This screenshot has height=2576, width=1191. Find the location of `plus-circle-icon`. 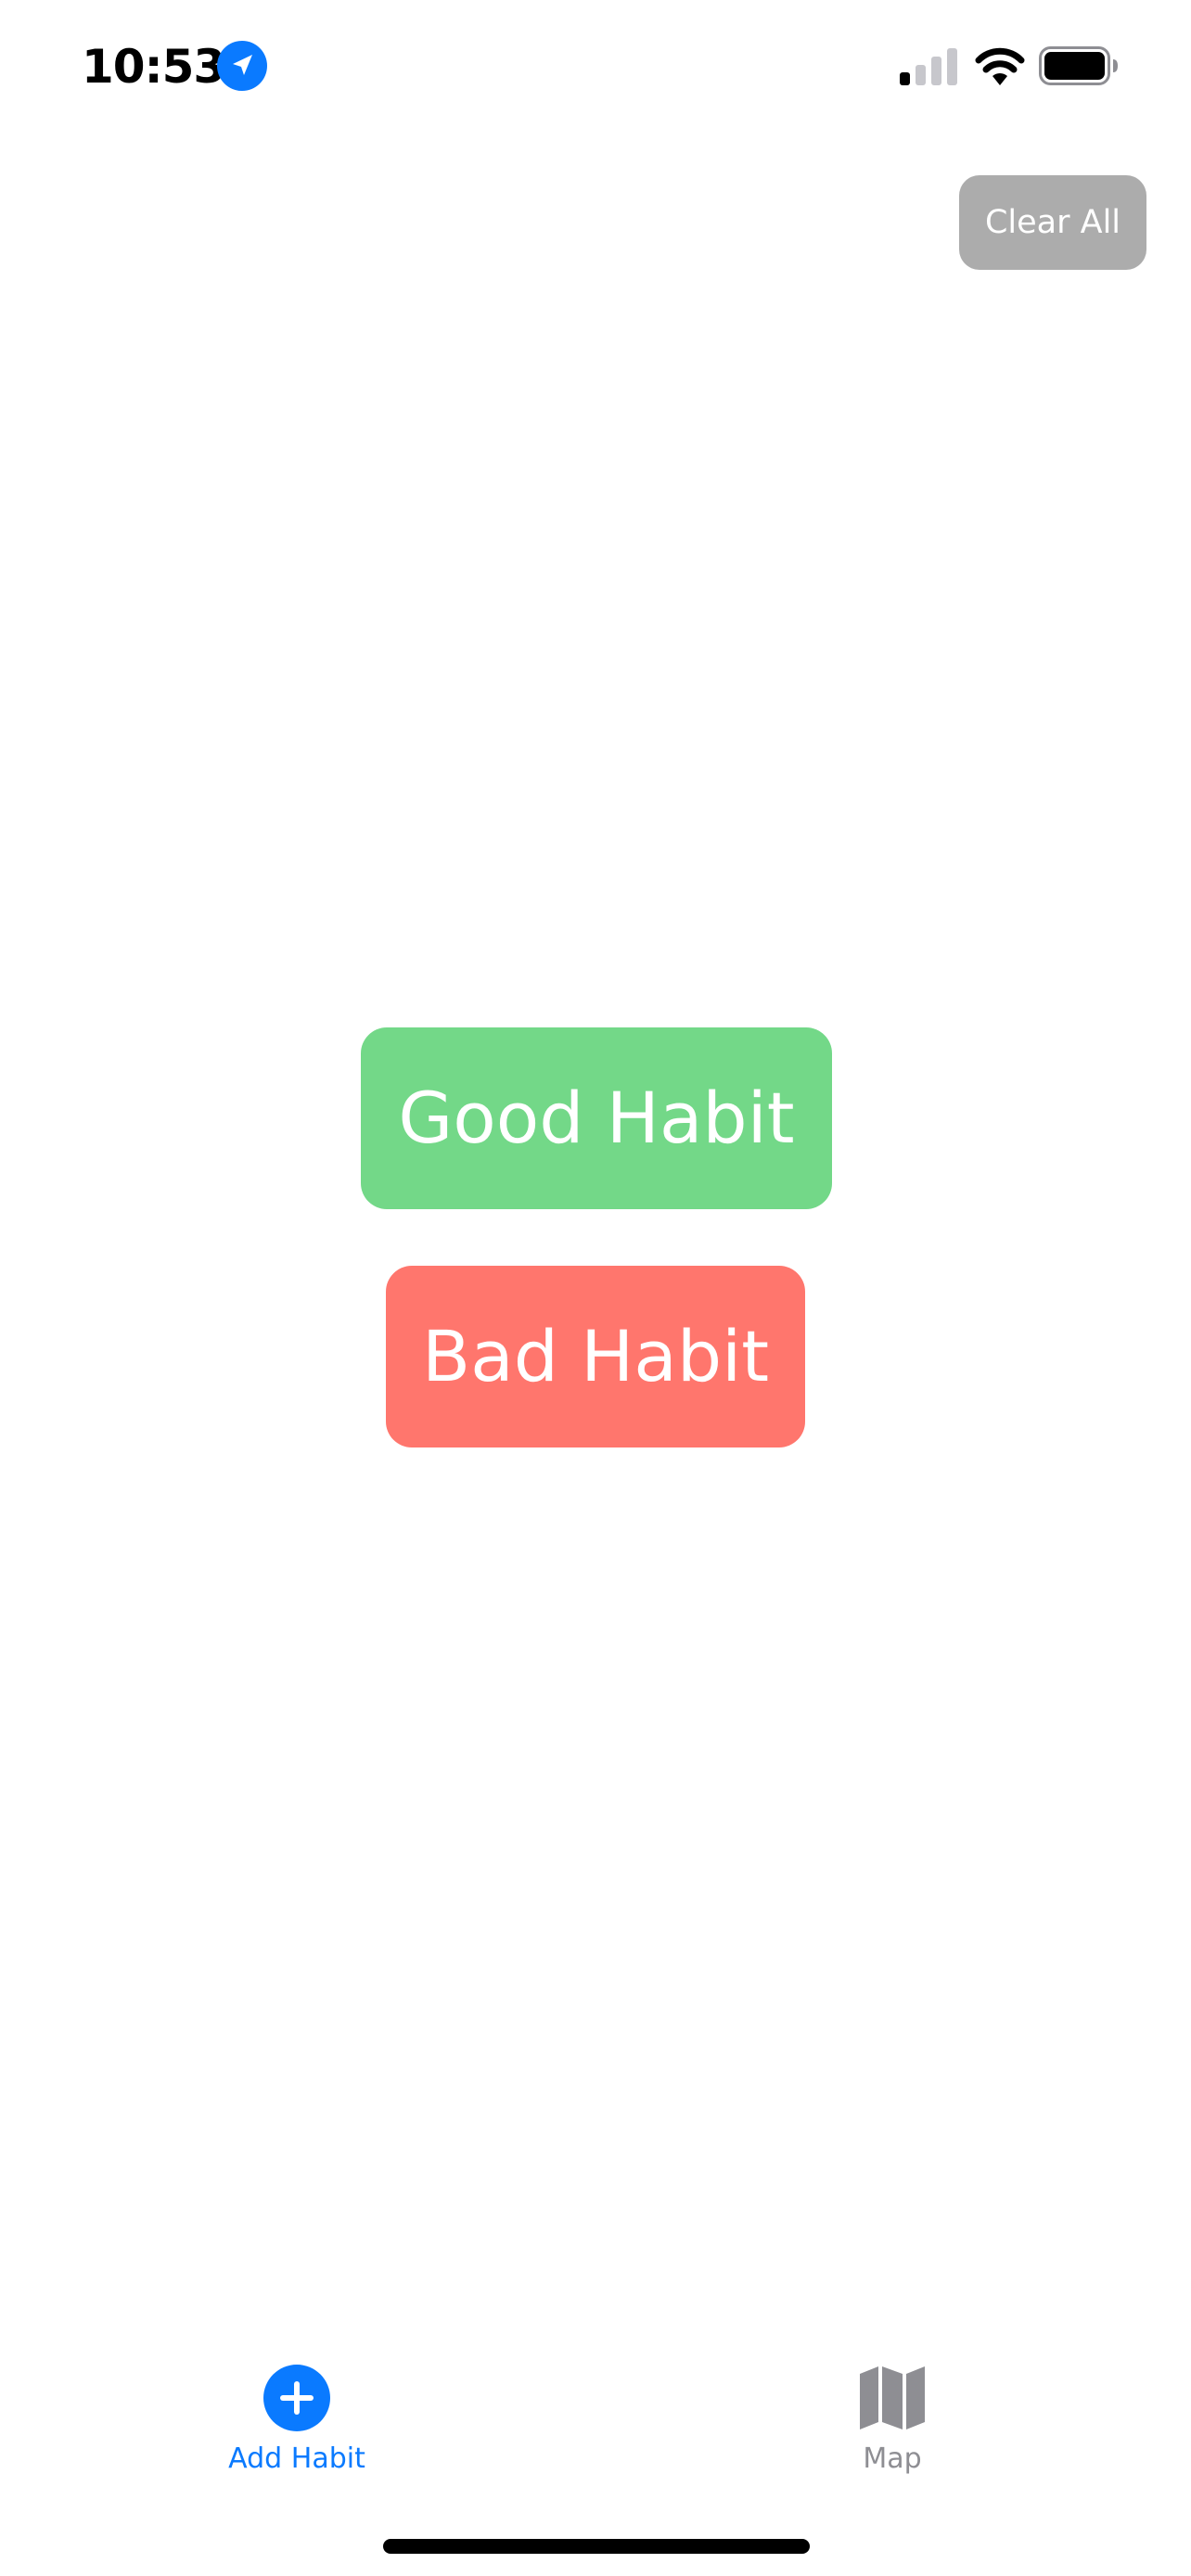

plus-circle-icon is located at coordinates (296, 2398).